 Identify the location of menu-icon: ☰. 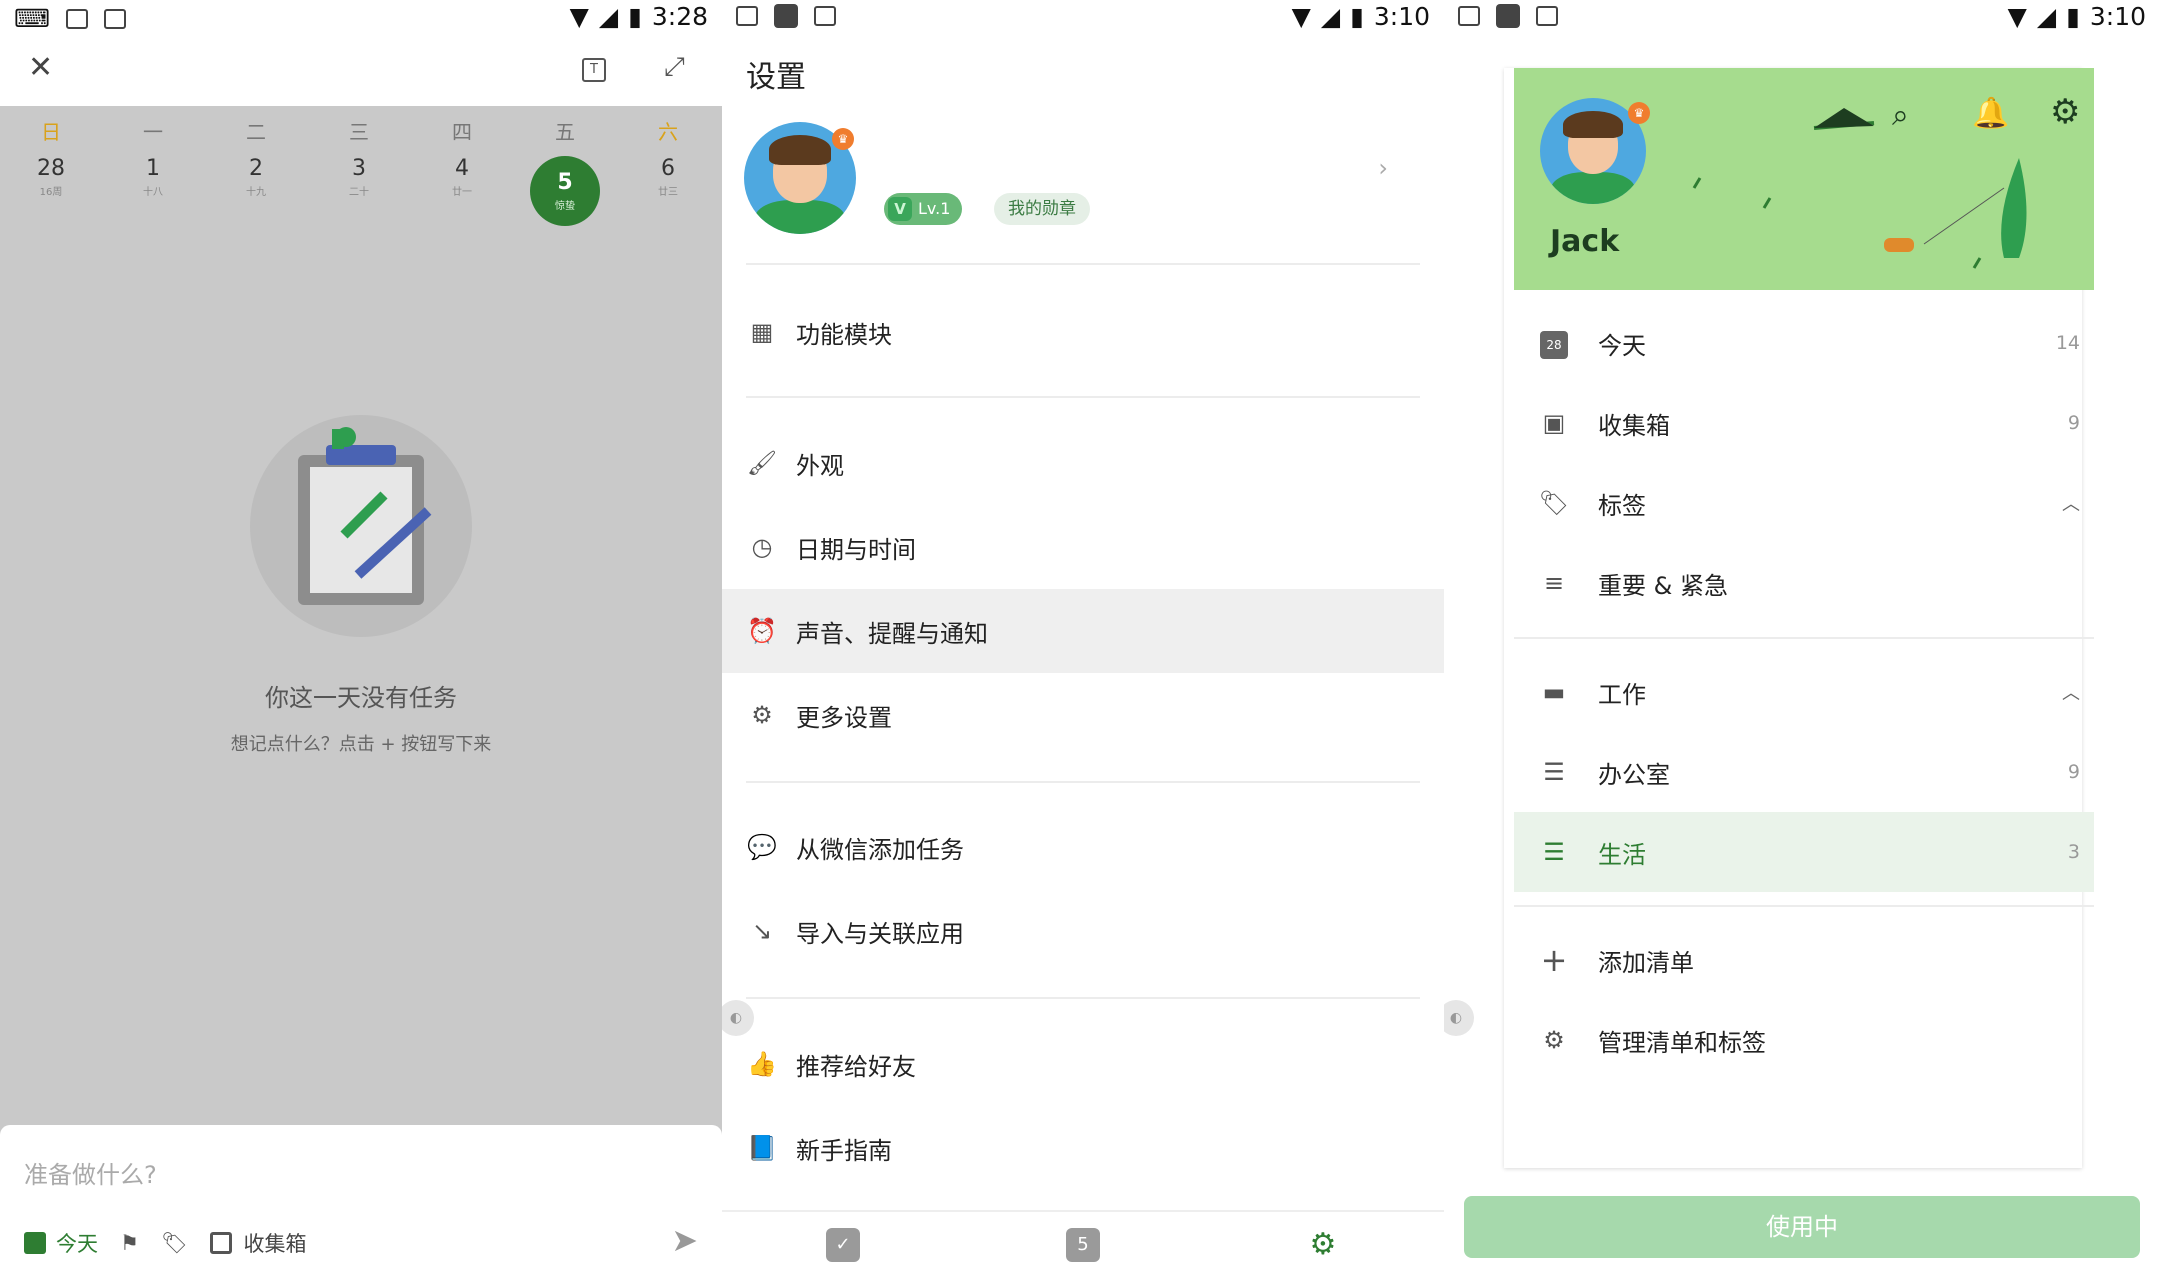
(1554, 852).